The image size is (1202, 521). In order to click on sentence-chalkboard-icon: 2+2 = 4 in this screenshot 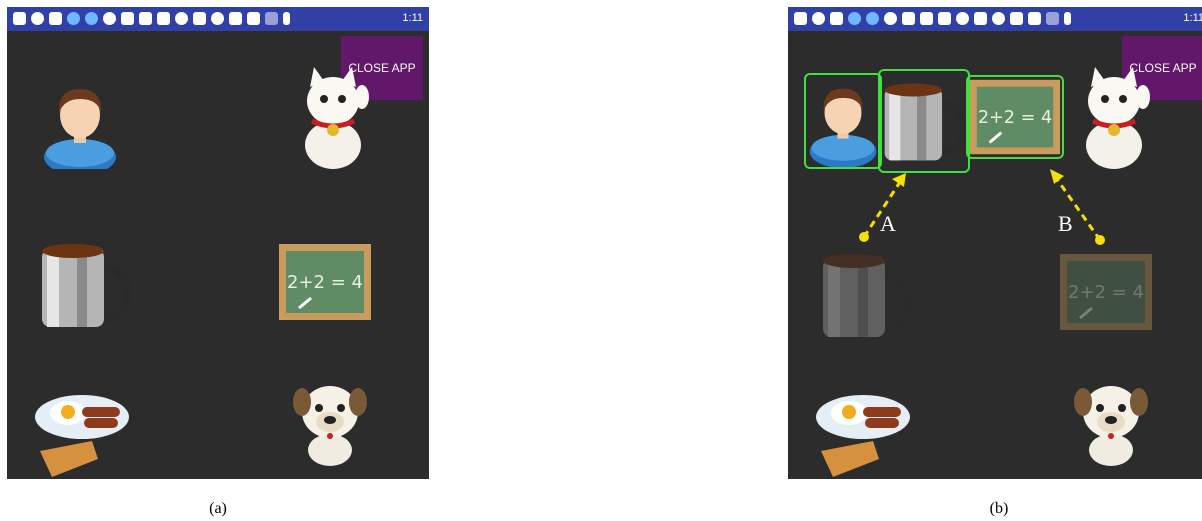, I will do `click(1015, 117)`.